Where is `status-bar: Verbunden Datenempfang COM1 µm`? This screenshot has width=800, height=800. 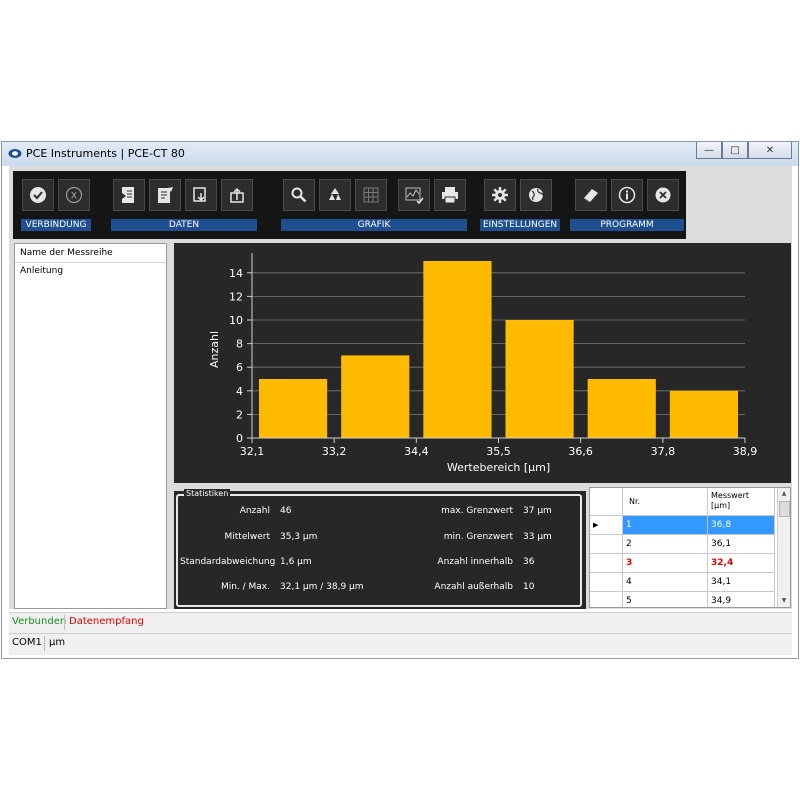 status-bar: Verbunden Datenempfang COM1 µm is located at coordinates (400, 633).